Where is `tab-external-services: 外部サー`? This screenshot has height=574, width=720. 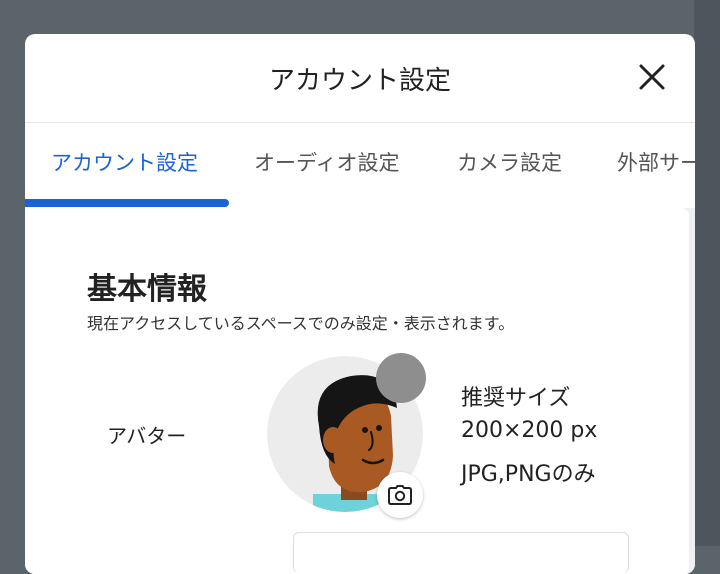 tab-external-services: 外部サー is located at coordinates (656, 162).